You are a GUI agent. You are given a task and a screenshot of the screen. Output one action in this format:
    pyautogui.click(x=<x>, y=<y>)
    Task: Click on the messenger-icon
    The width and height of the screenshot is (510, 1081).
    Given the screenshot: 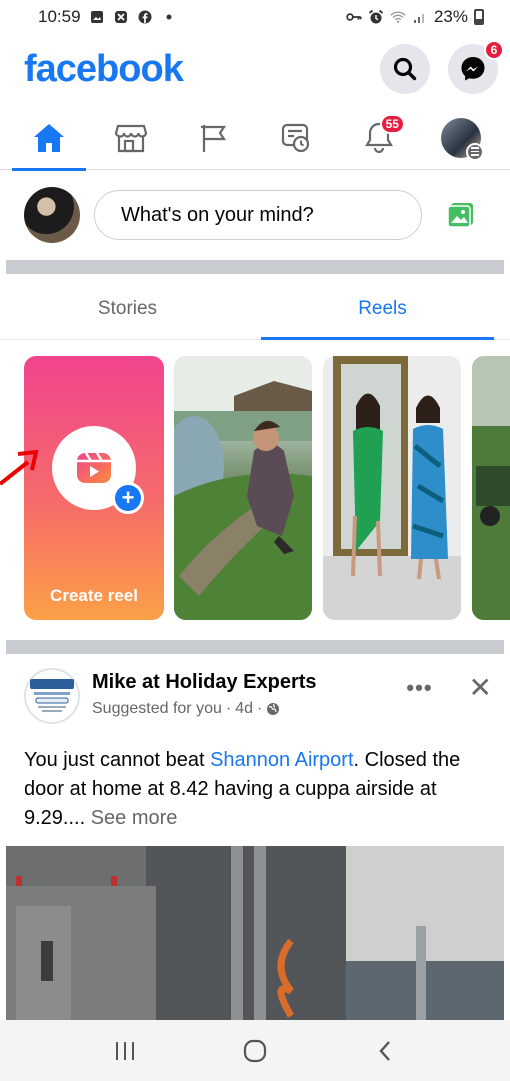 What is the action you would take?
    pyautogui.click(x=473, y=69)
    